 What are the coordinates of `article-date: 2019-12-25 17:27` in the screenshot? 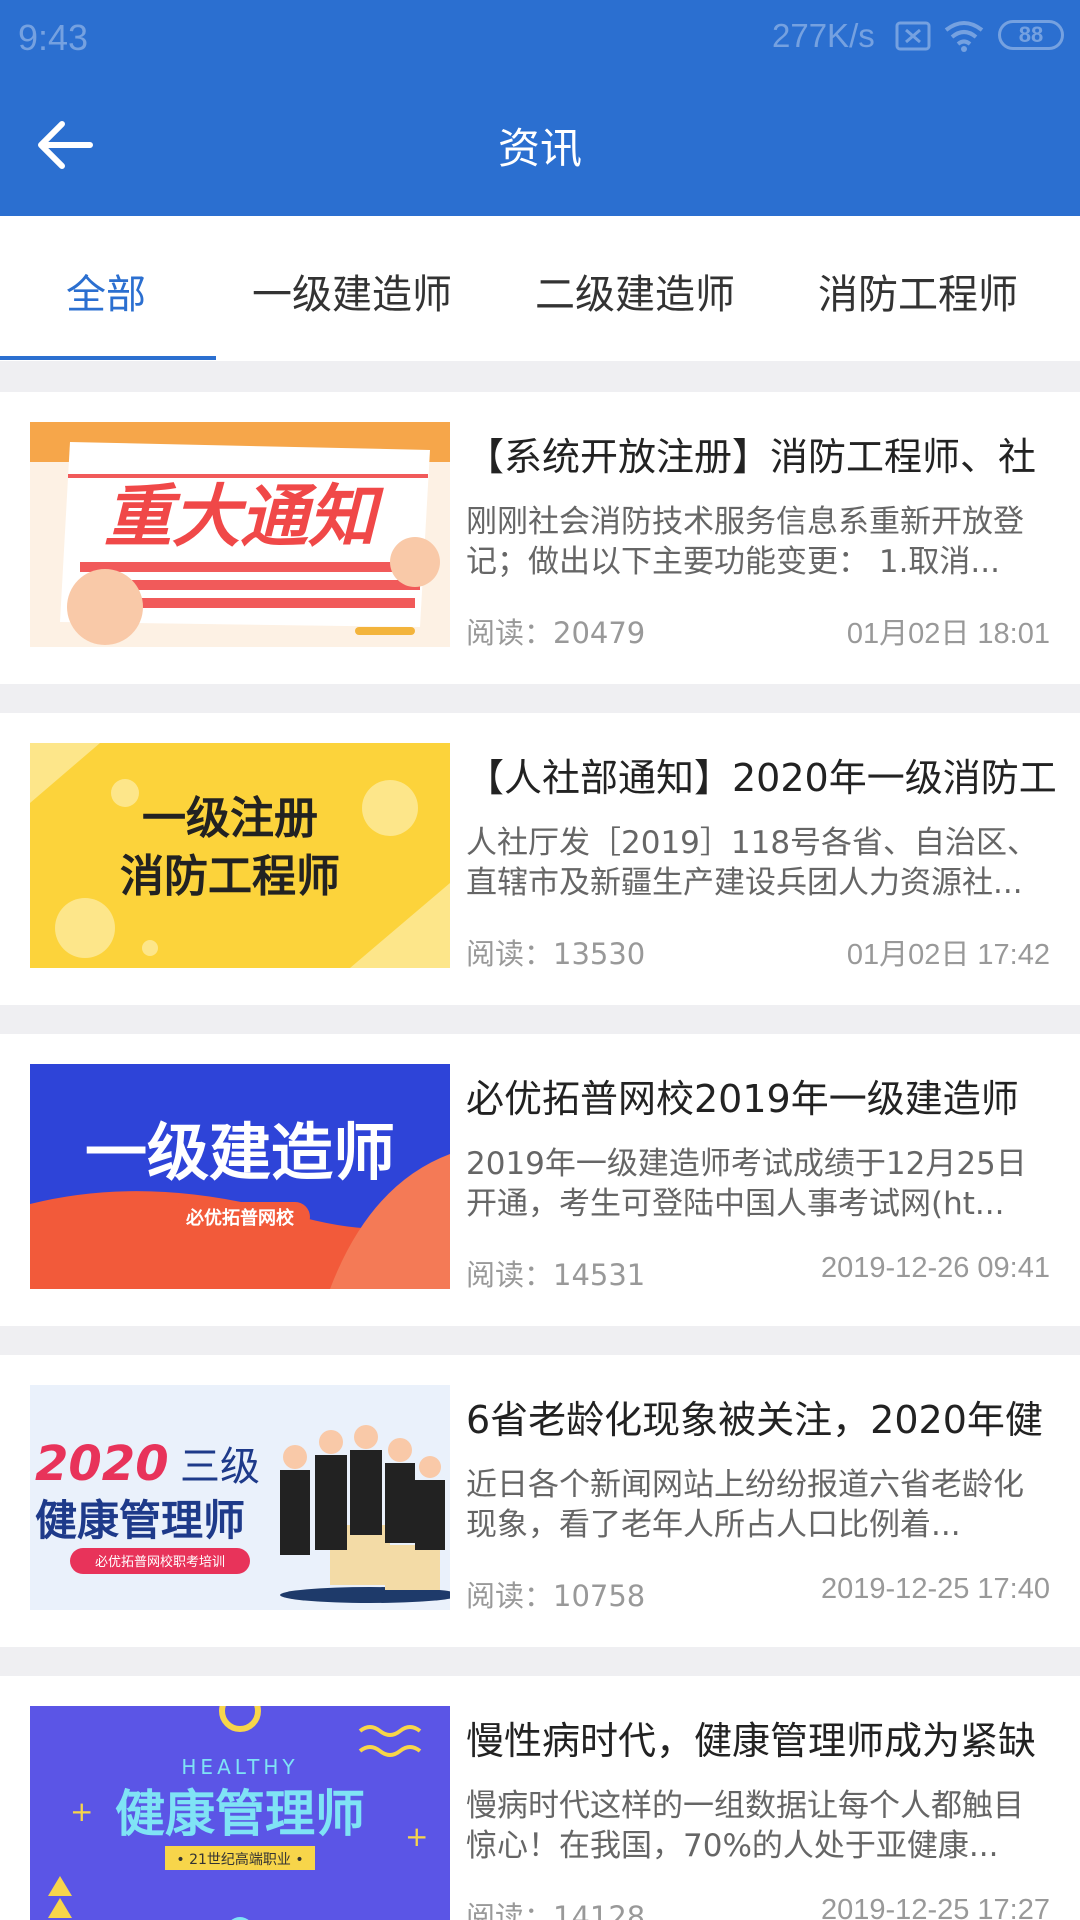 It's located at (935, 1907).